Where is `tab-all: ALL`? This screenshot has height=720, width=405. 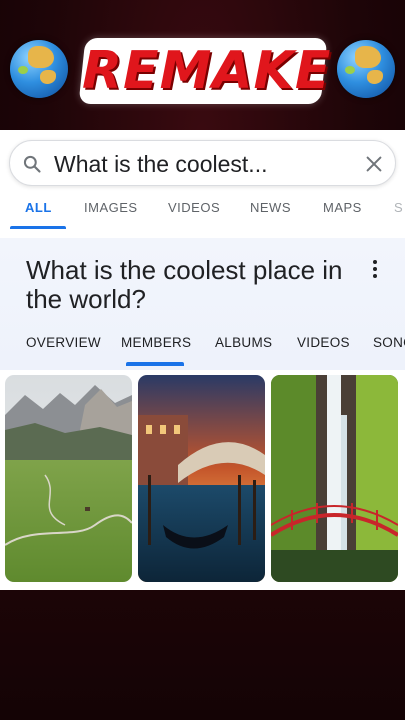 tab-all: ALL is located at coordinates (38, 207).